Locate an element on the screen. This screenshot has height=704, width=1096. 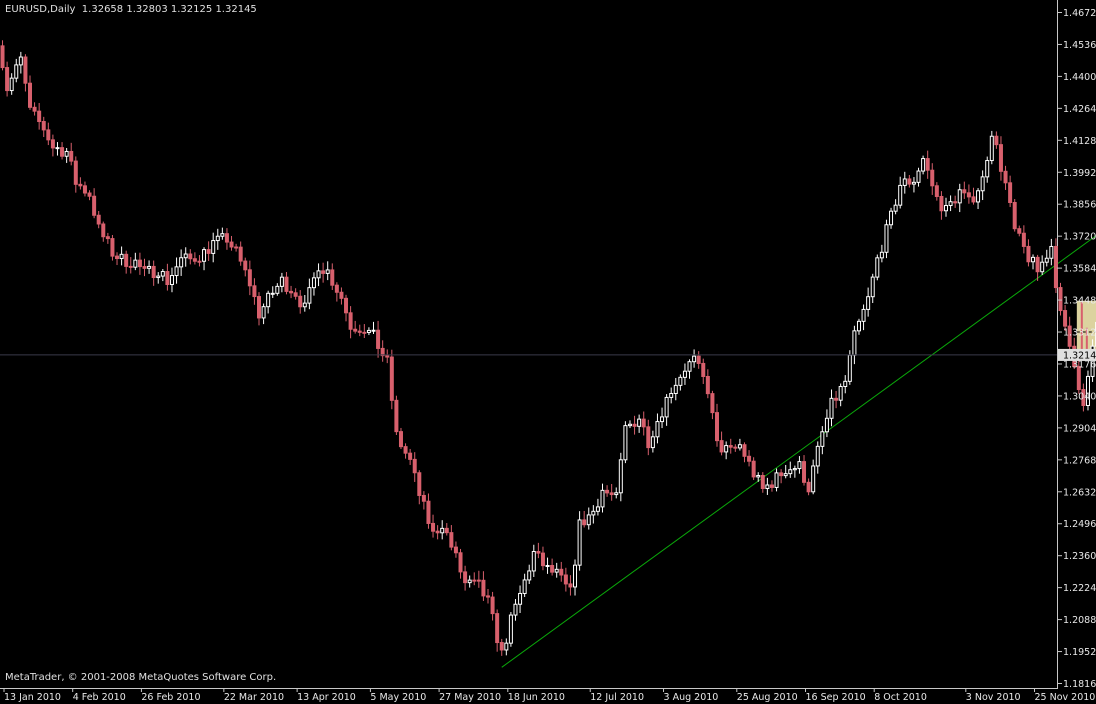
price-tick-label: 1.24960 is located at coordinates (1079, 524).